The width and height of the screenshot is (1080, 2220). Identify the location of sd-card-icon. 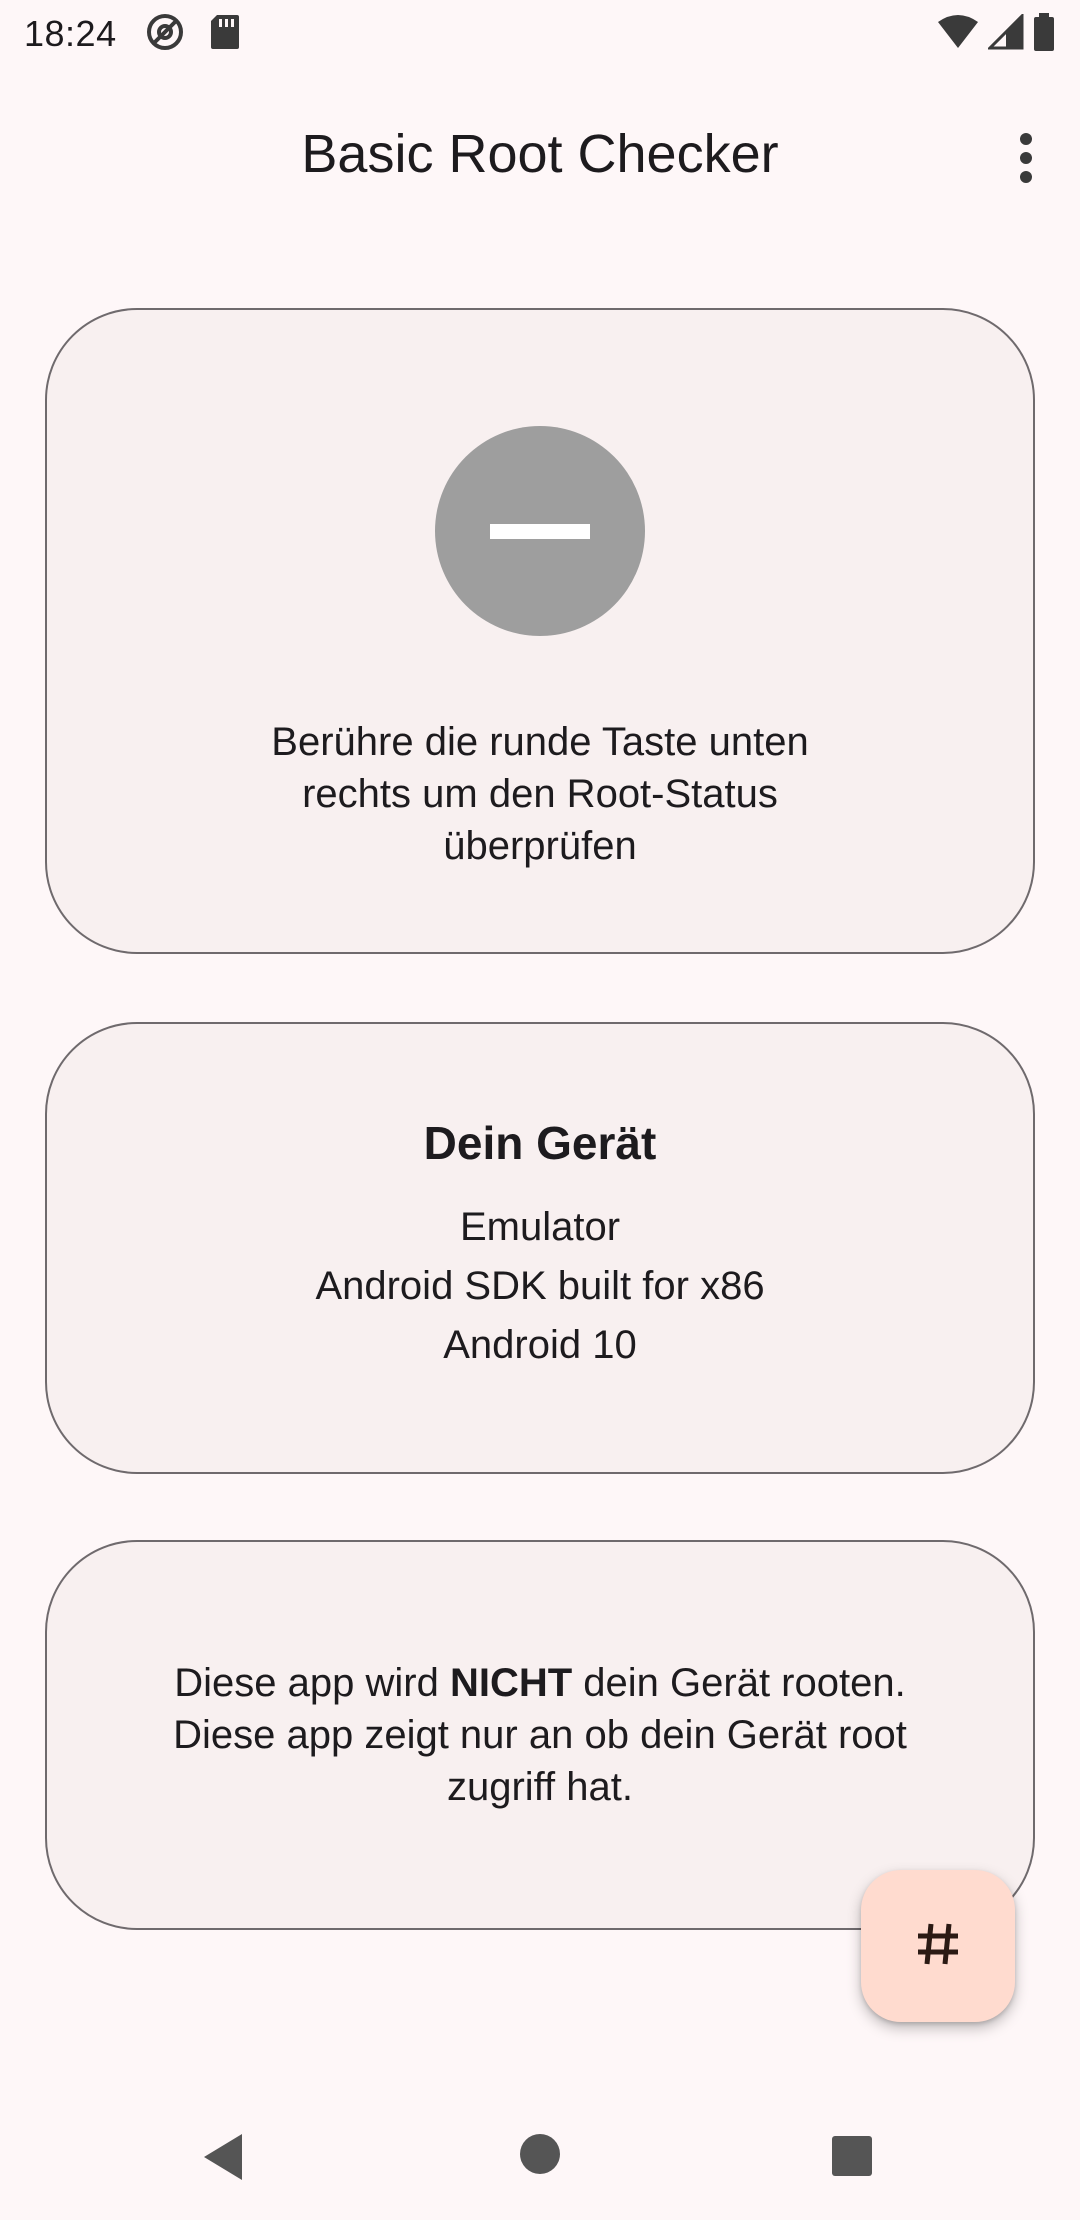
(225, 34).